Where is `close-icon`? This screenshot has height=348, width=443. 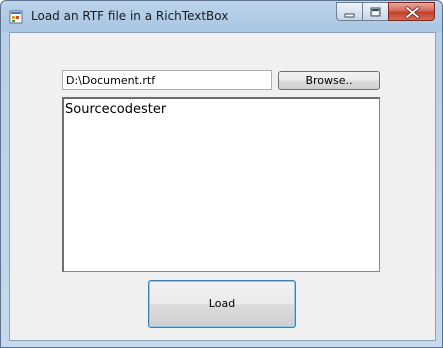
close-icon is located at coordinates (412, 12).